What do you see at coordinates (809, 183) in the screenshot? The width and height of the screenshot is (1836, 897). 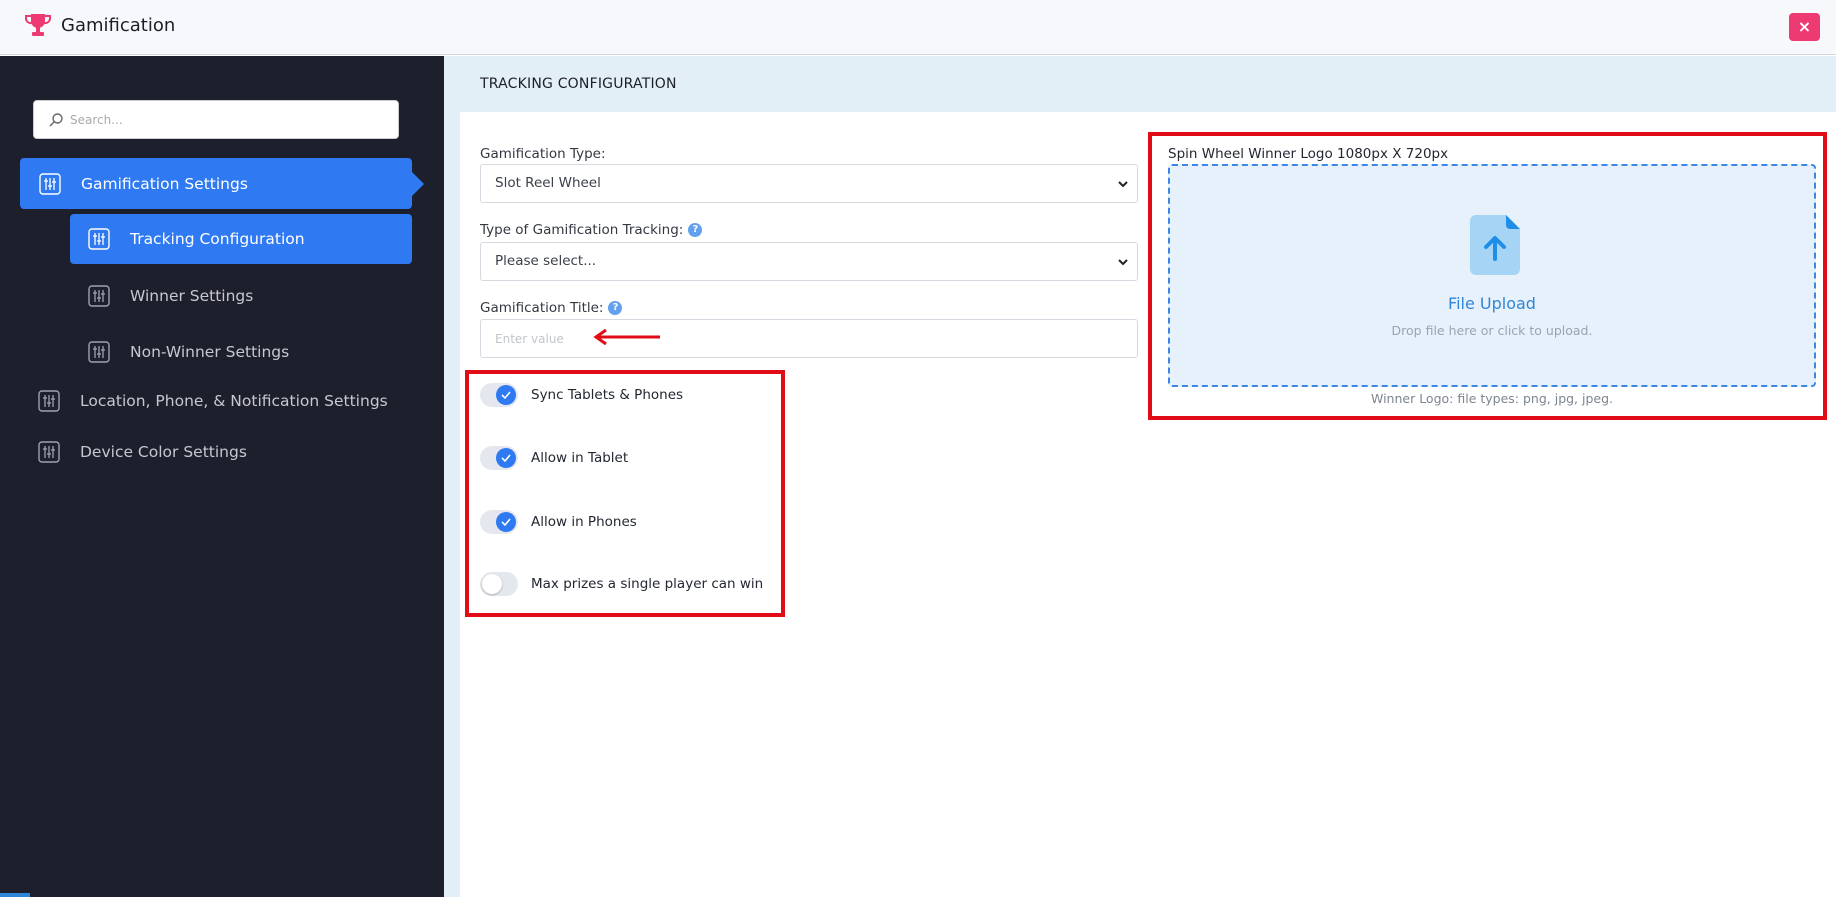 I see `gamification-type-select: Slot Reel Wheel` at bounding box center [809, 183].